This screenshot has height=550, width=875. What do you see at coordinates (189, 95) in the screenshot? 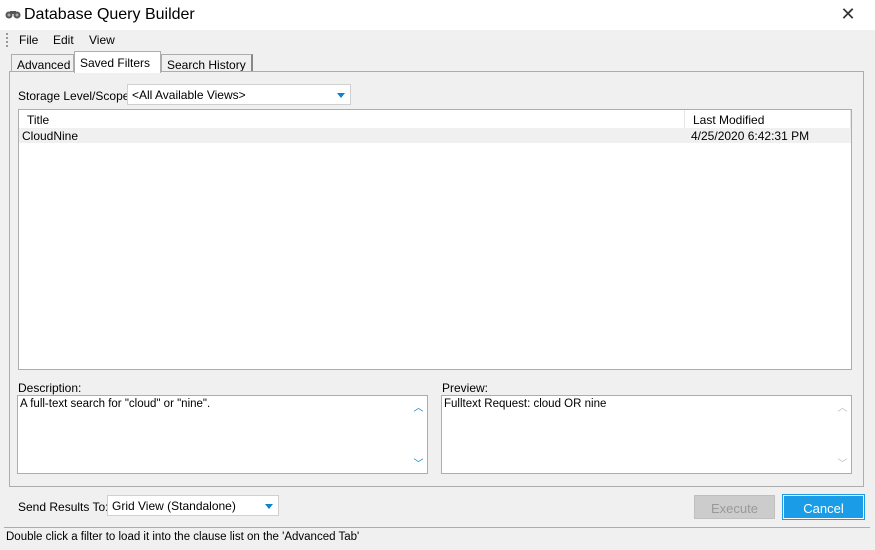
I see `scope-value: <All Available Views>` at bounding box center [189, 95].